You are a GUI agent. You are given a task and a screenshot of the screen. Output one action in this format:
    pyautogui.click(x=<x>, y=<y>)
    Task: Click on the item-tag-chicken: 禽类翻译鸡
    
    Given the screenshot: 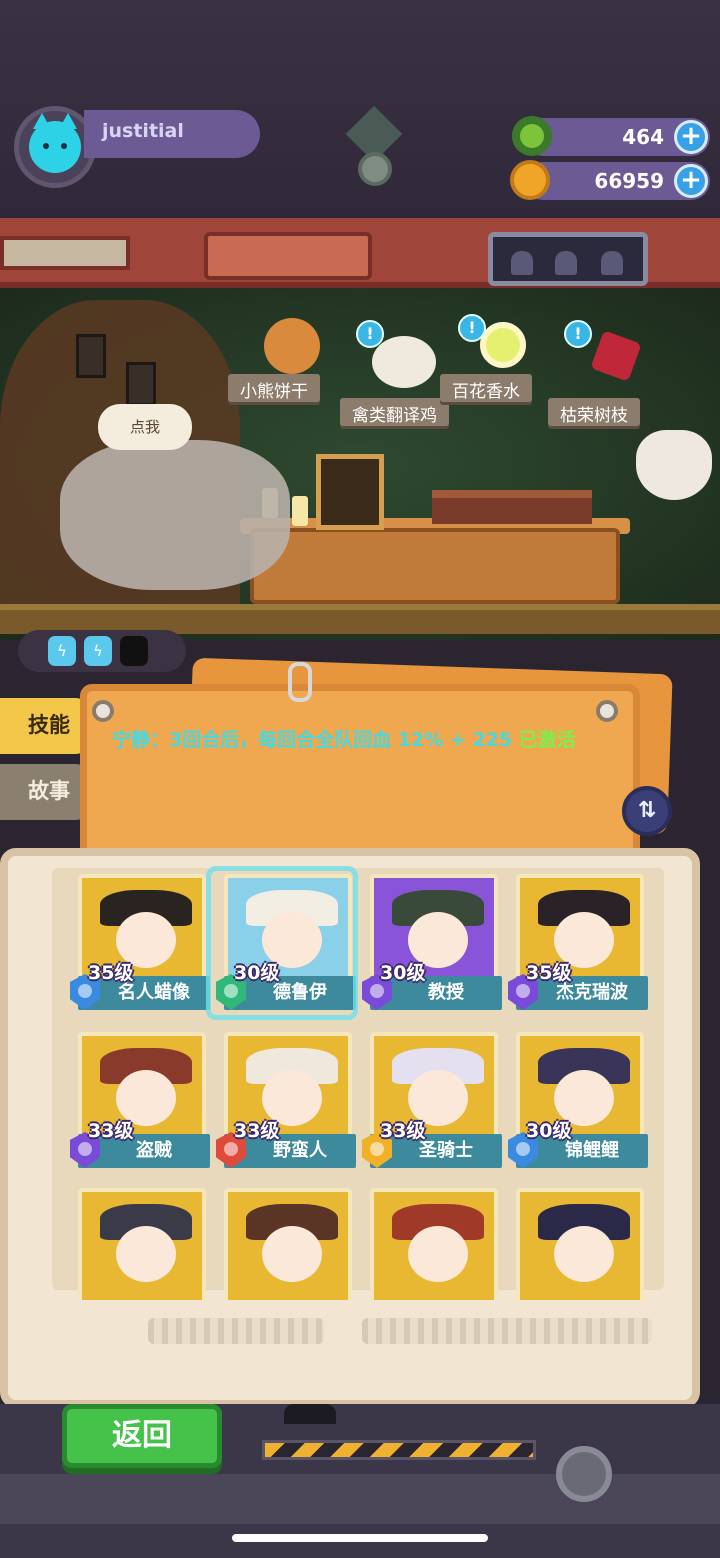 What is the action you would take?
    pyautogui.click(x=394, y=412)
    